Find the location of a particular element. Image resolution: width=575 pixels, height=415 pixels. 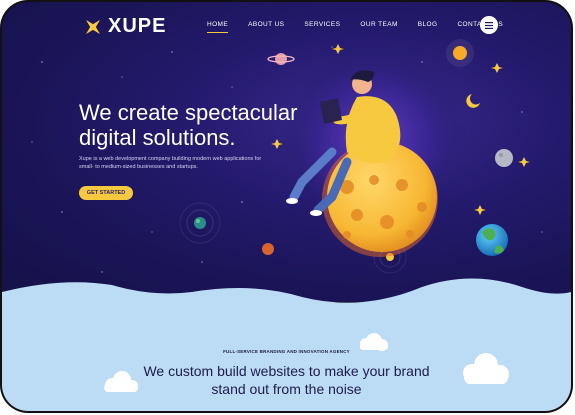

nav-item-services: SERVICES is located at coordinates (322, 27).